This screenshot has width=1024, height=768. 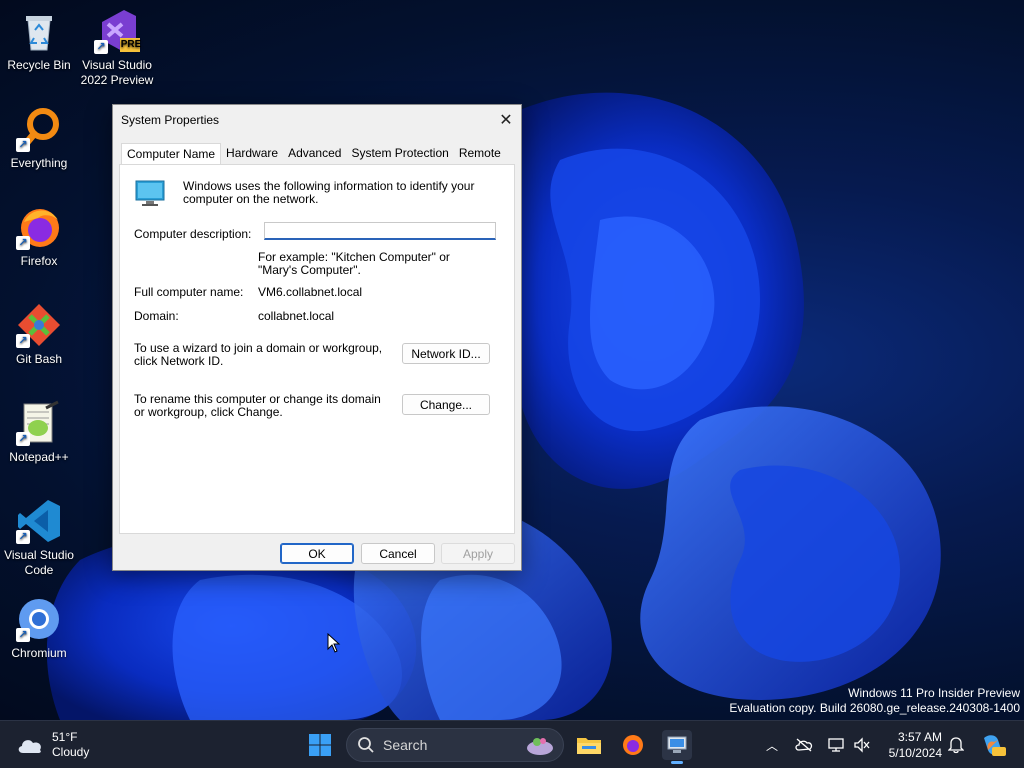 I want to click on desktop-icon-visual-studio: PRE ↗ Visual Studio 2022 Preview, so click(x=117, y=48).